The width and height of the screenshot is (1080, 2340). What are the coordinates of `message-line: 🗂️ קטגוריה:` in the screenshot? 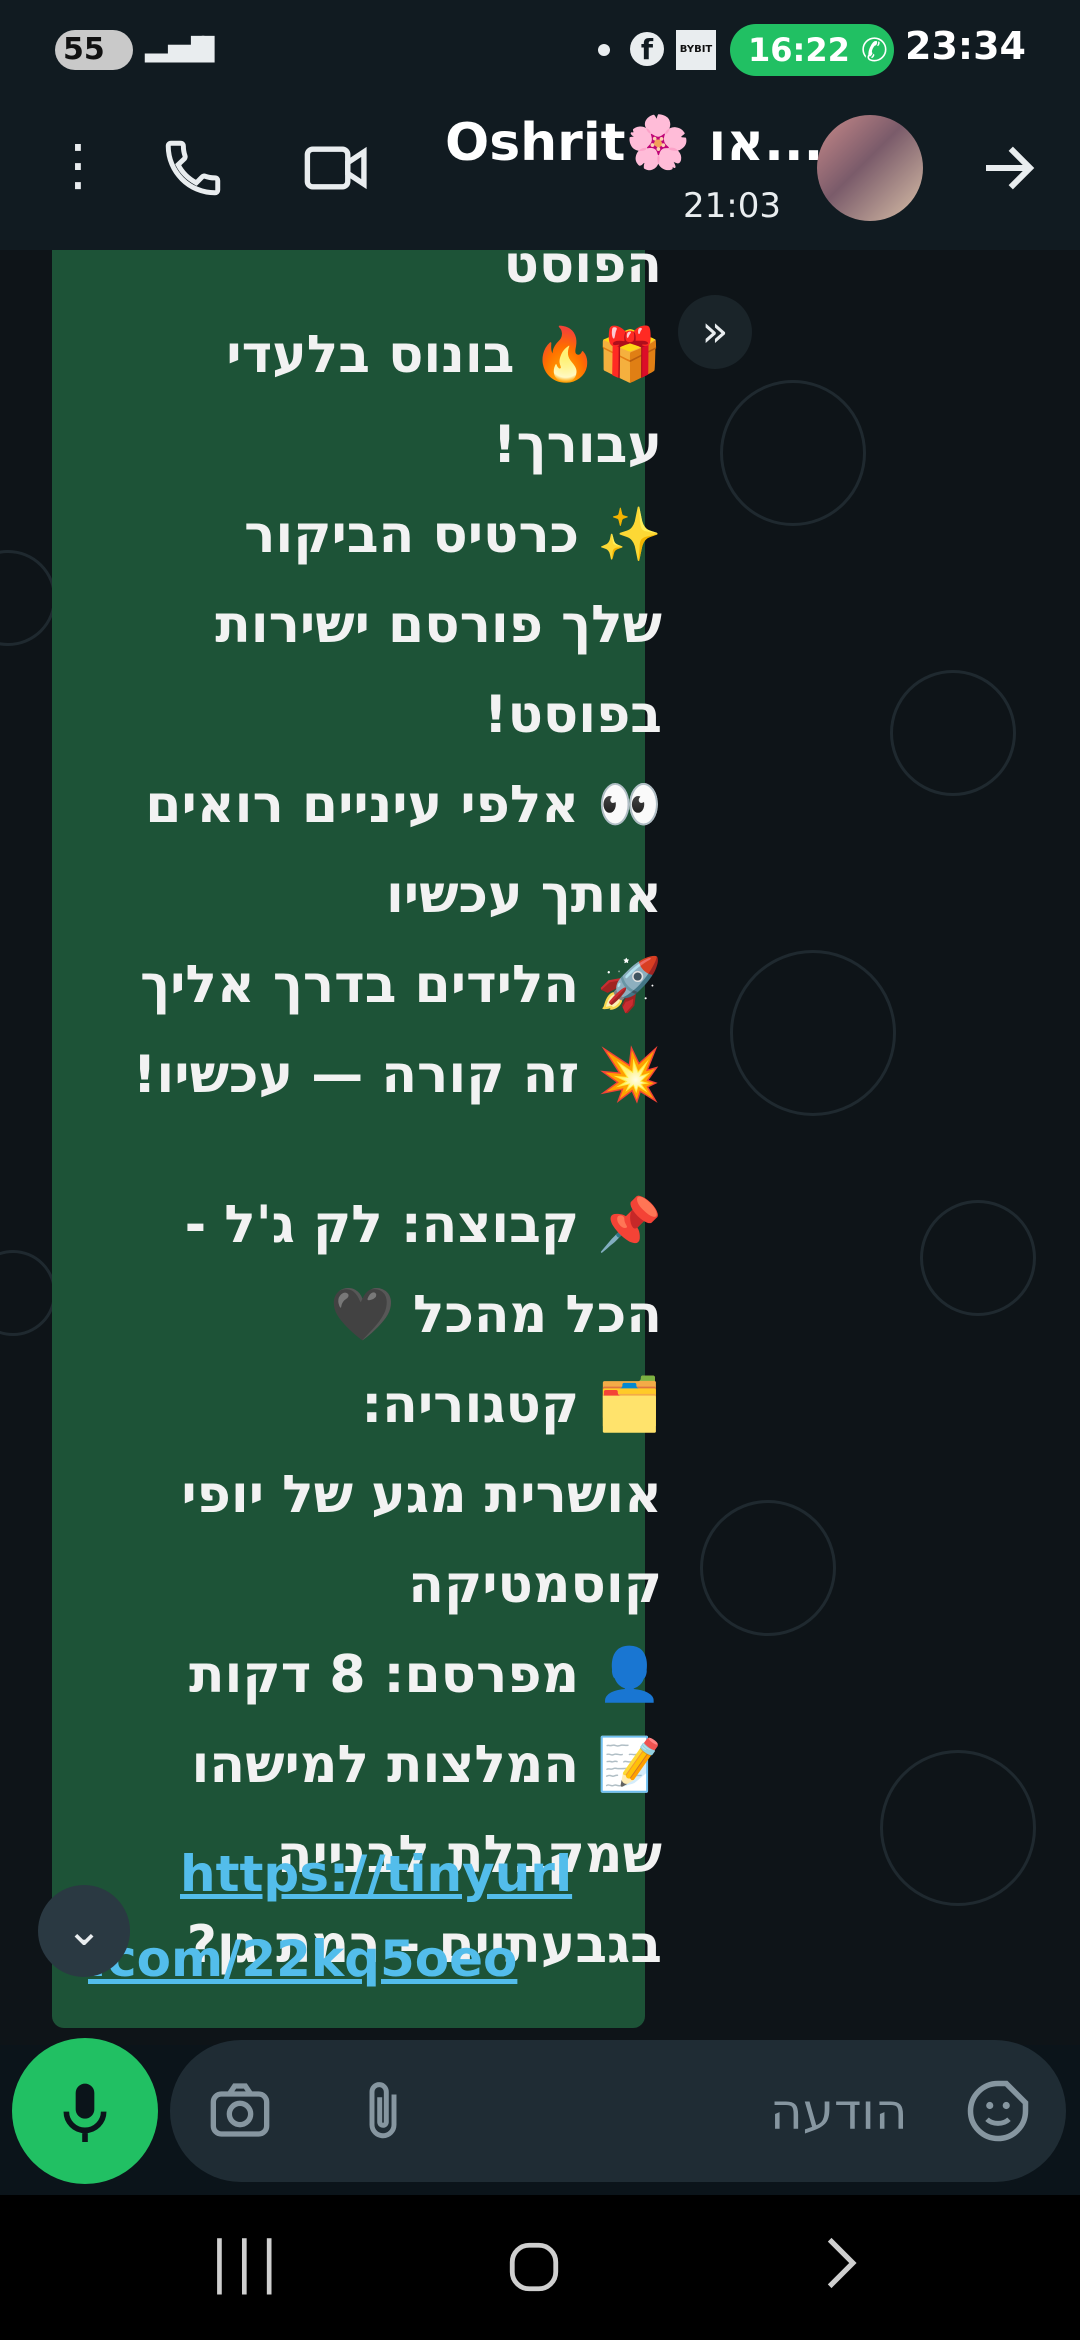 It's located at (511, 1405).